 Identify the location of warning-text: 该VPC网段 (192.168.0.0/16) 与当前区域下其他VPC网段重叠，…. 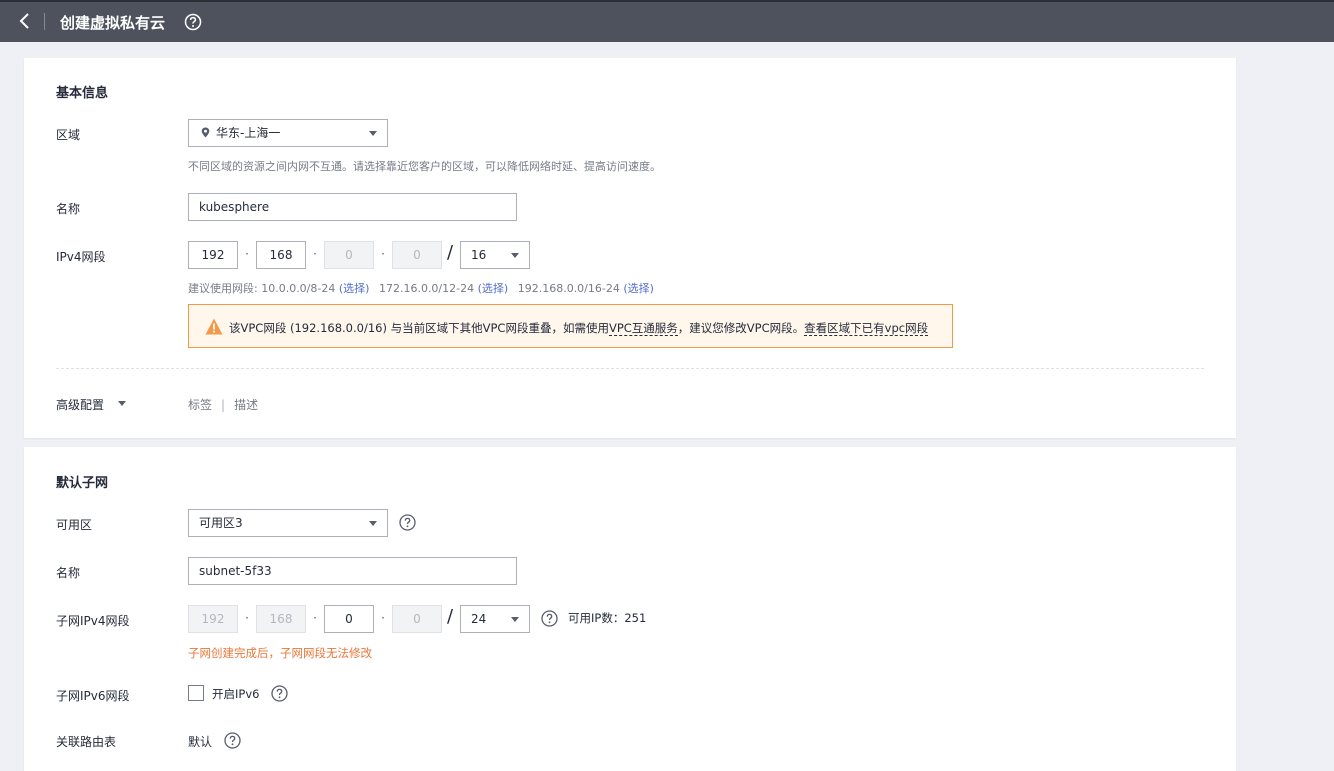
(579, 328).